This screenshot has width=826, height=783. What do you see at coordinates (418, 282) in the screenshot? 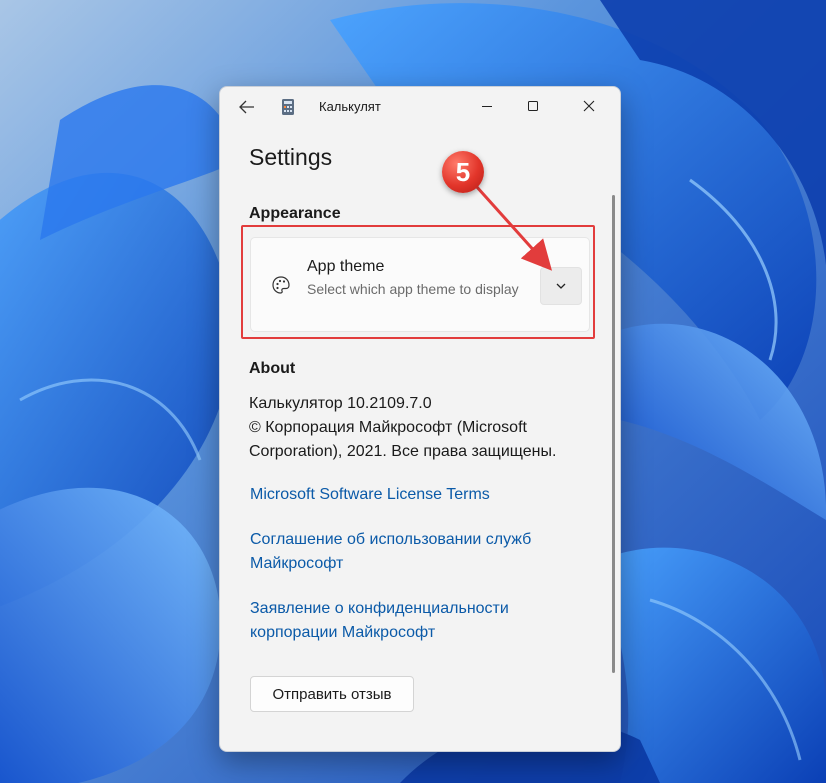
I see `highlight-box` at bounding box center [418, 282].